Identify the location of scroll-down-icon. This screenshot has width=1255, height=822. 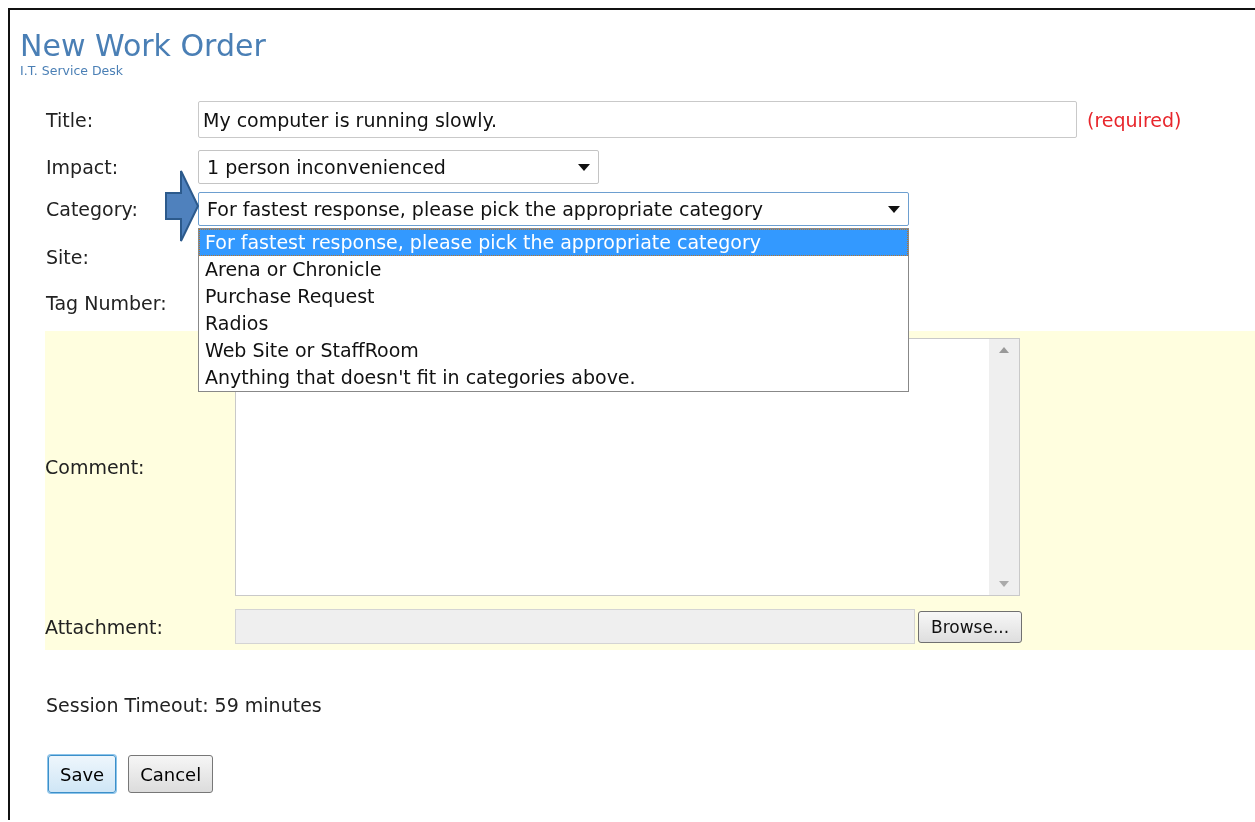
(1004, 584).